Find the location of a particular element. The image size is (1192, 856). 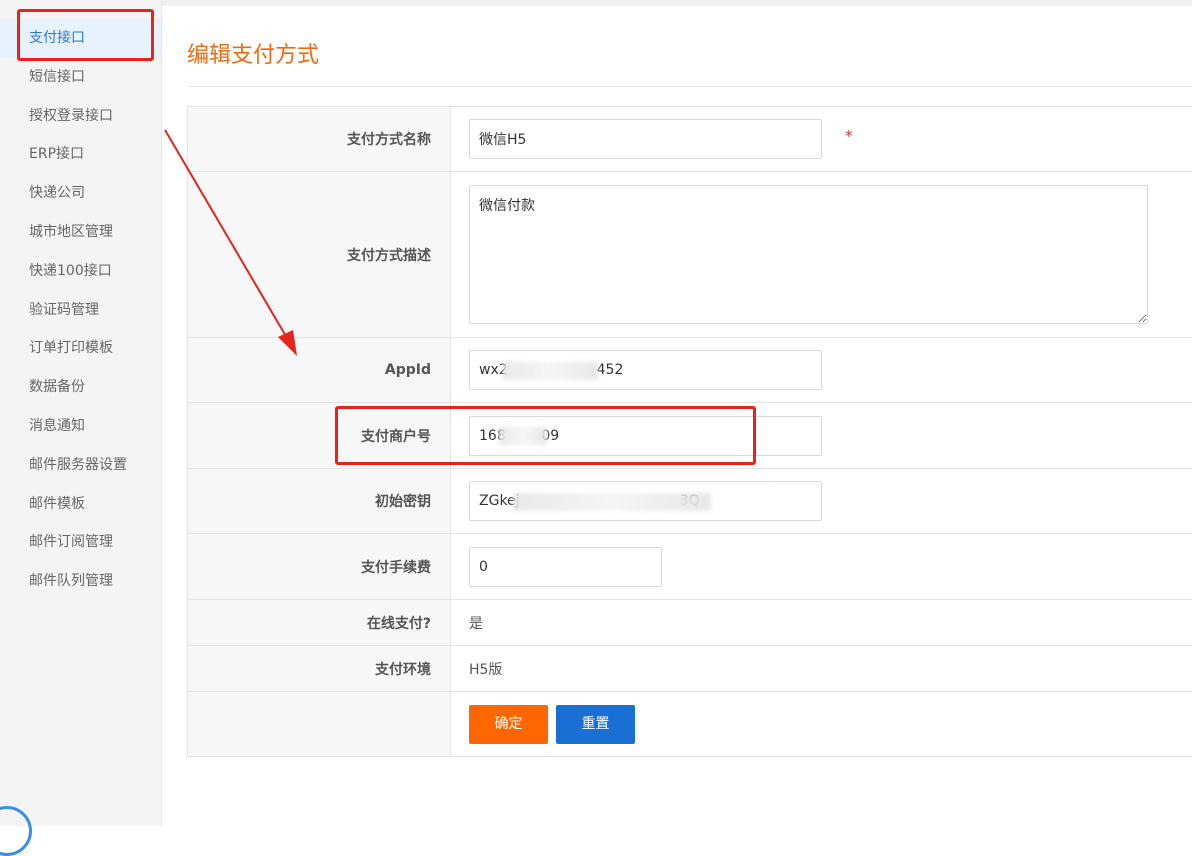

online-cell: 是 is located at coordinates (821, 623).